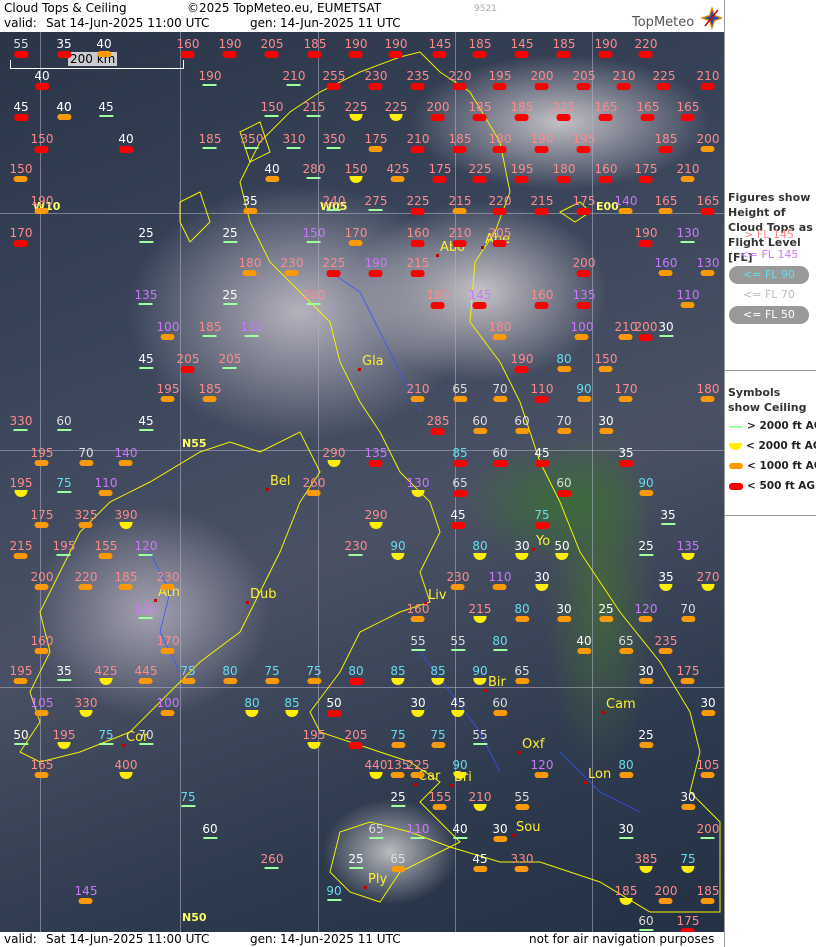 Image resolution: width=816 pixels, height=947 pixels. I want to click on cloud-top-marker: 290, so click(376, 519).